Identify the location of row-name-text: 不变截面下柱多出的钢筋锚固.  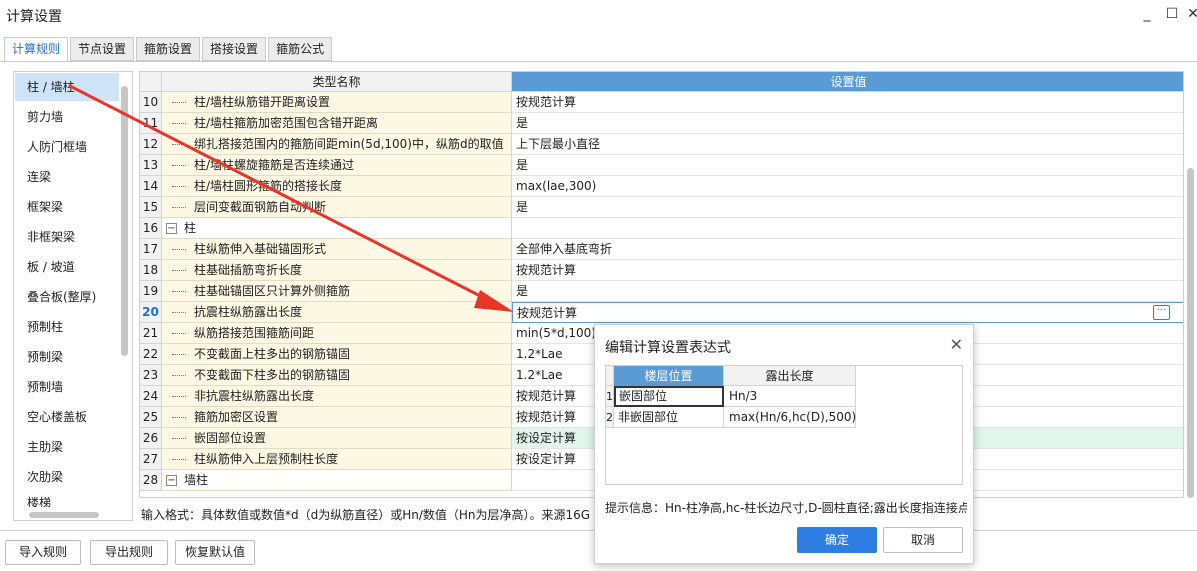
(272, 375).